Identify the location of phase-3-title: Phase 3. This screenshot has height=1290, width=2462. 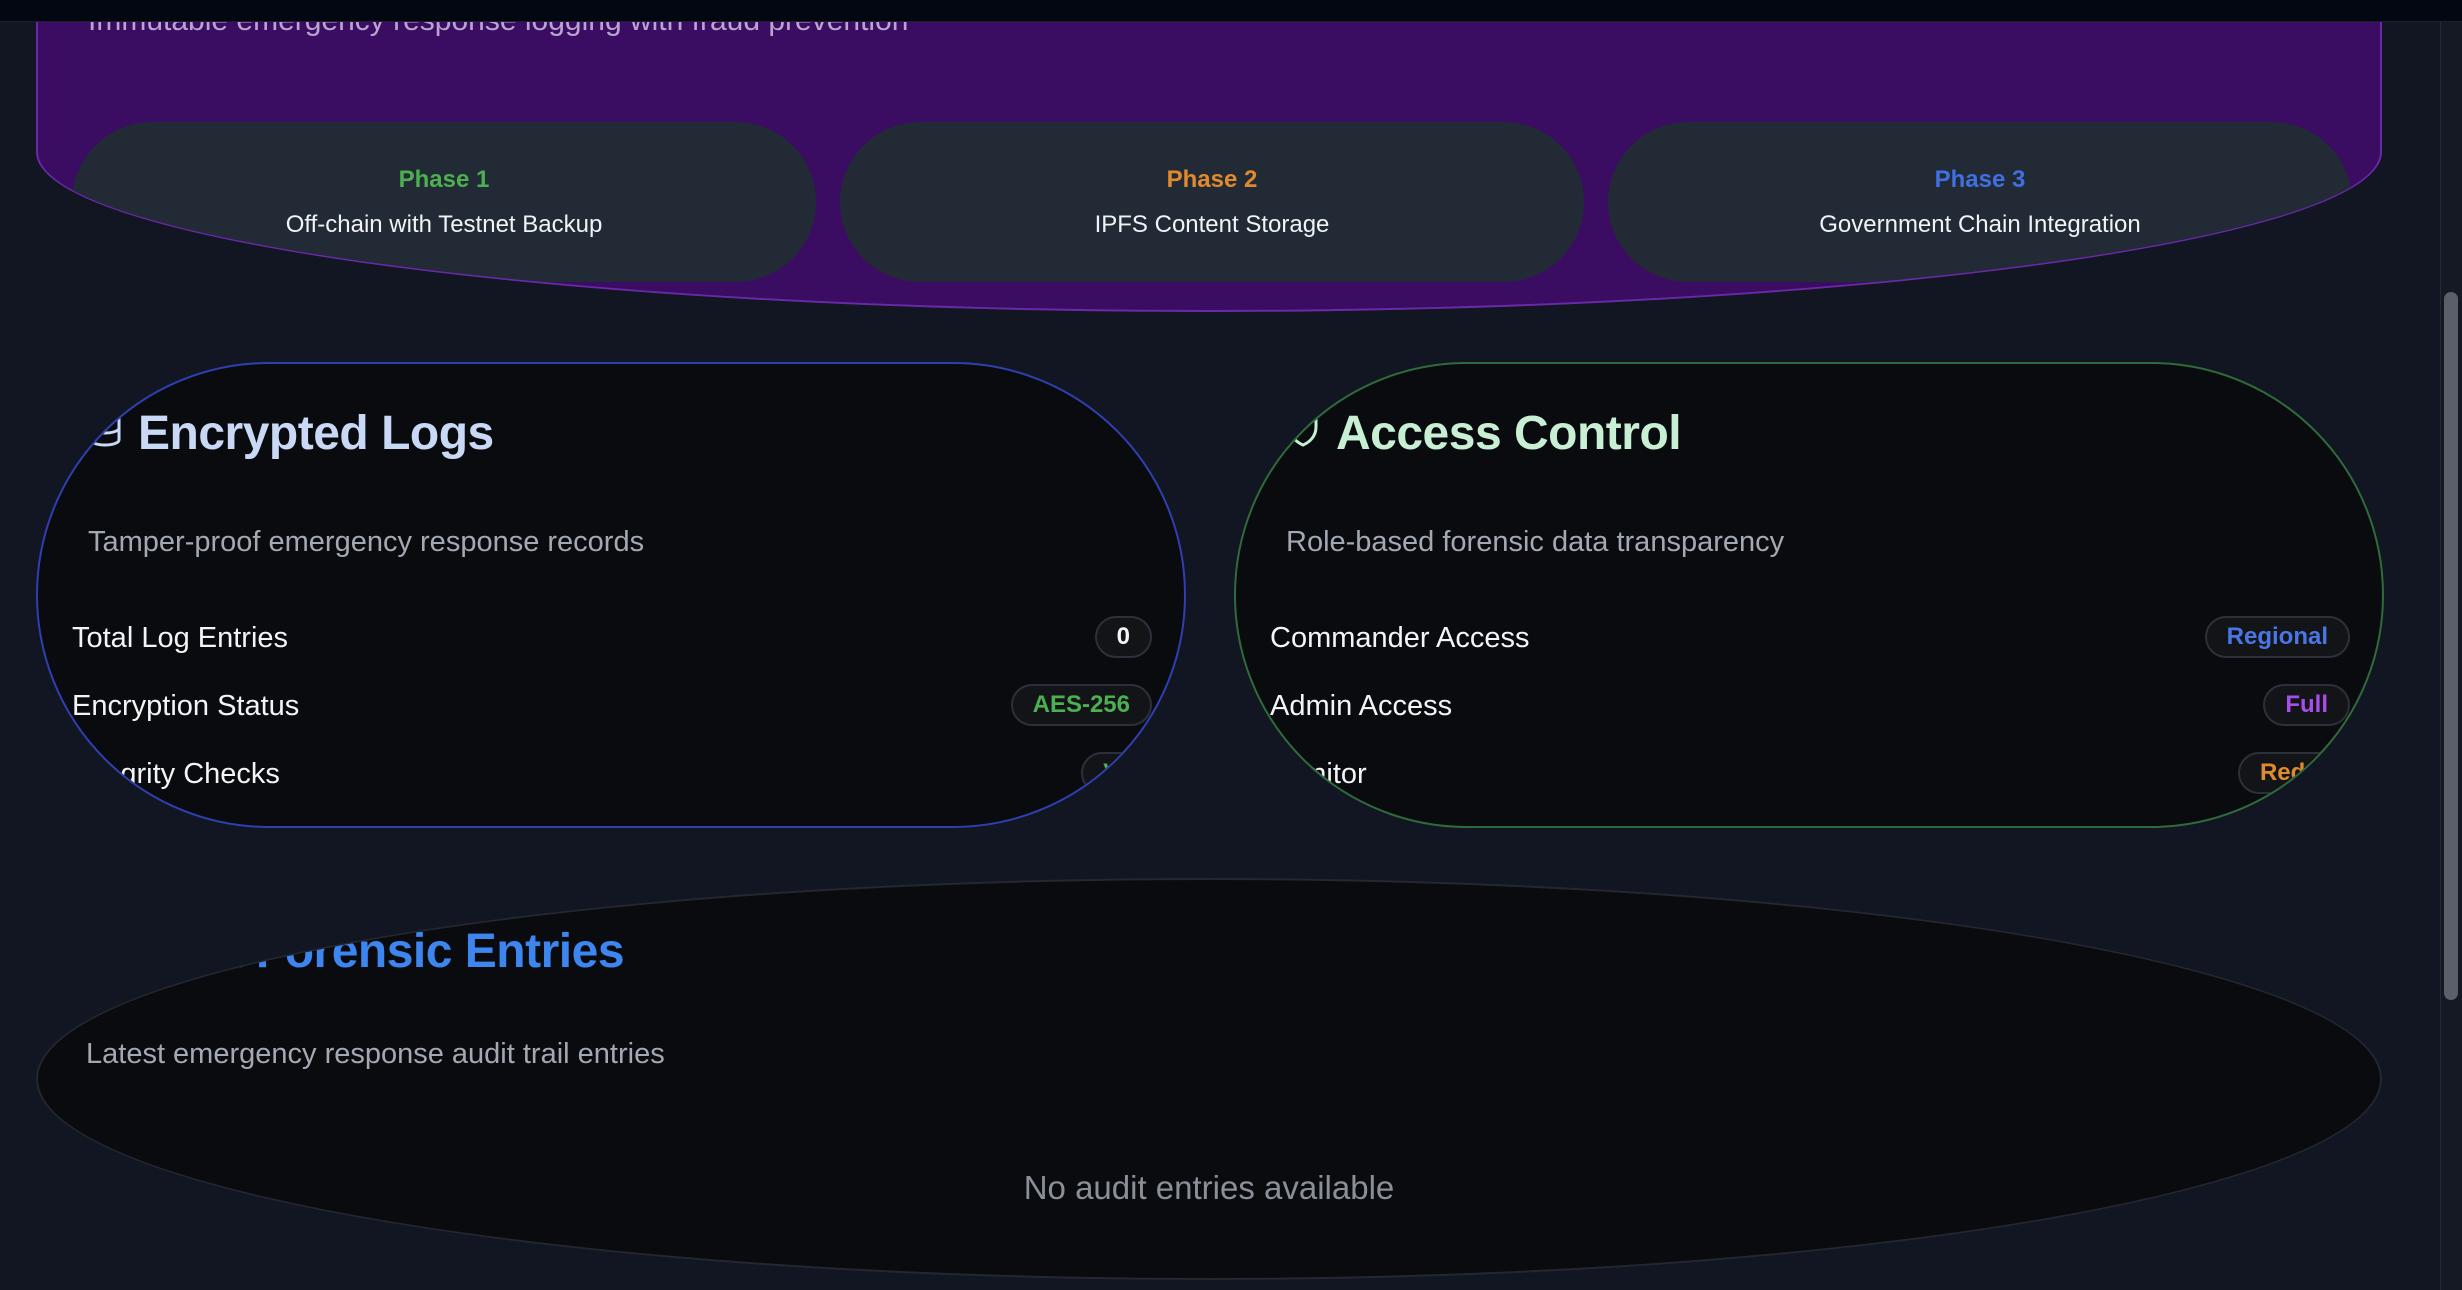
(1980, 179).